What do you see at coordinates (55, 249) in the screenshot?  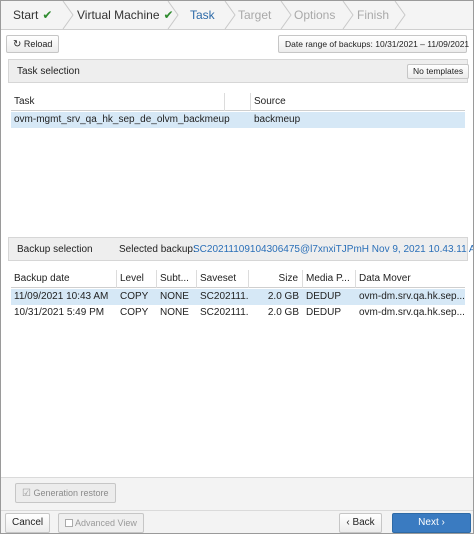 I see `backup-selection-title: Backup selection` at bounding box center [55, 249].